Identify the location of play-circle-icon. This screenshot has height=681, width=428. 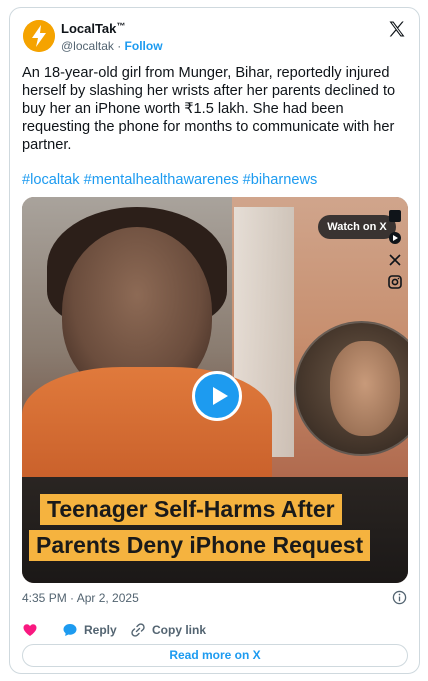
(395, 238).